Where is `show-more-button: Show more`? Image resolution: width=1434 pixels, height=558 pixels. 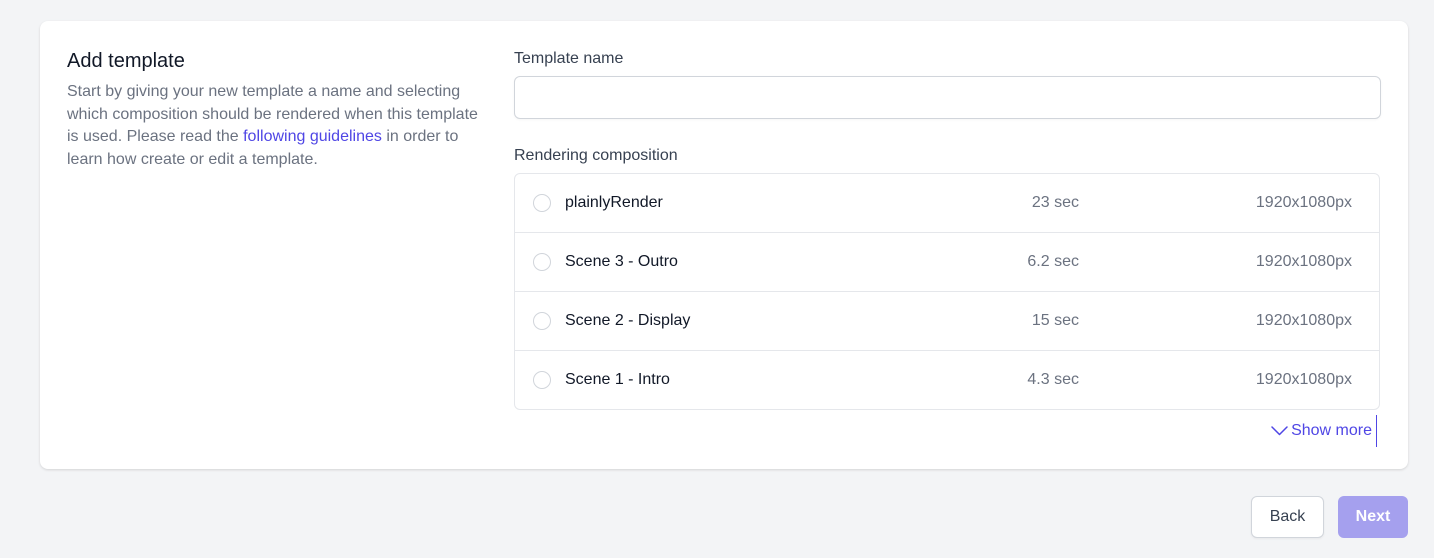 show-more-button: Show more is located at coordinates (1324, 431).